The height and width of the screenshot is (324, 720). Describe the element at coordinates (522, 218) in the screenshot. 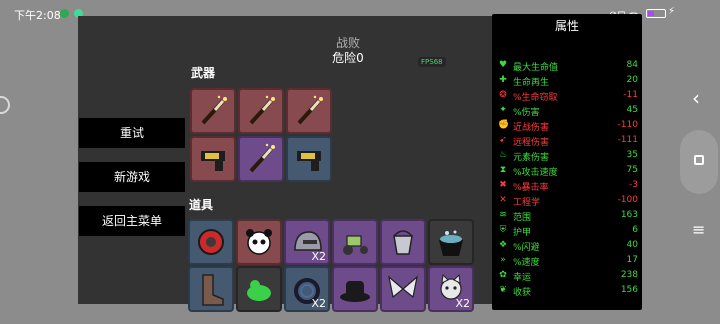

I see `stat-name: 范围` at that location.